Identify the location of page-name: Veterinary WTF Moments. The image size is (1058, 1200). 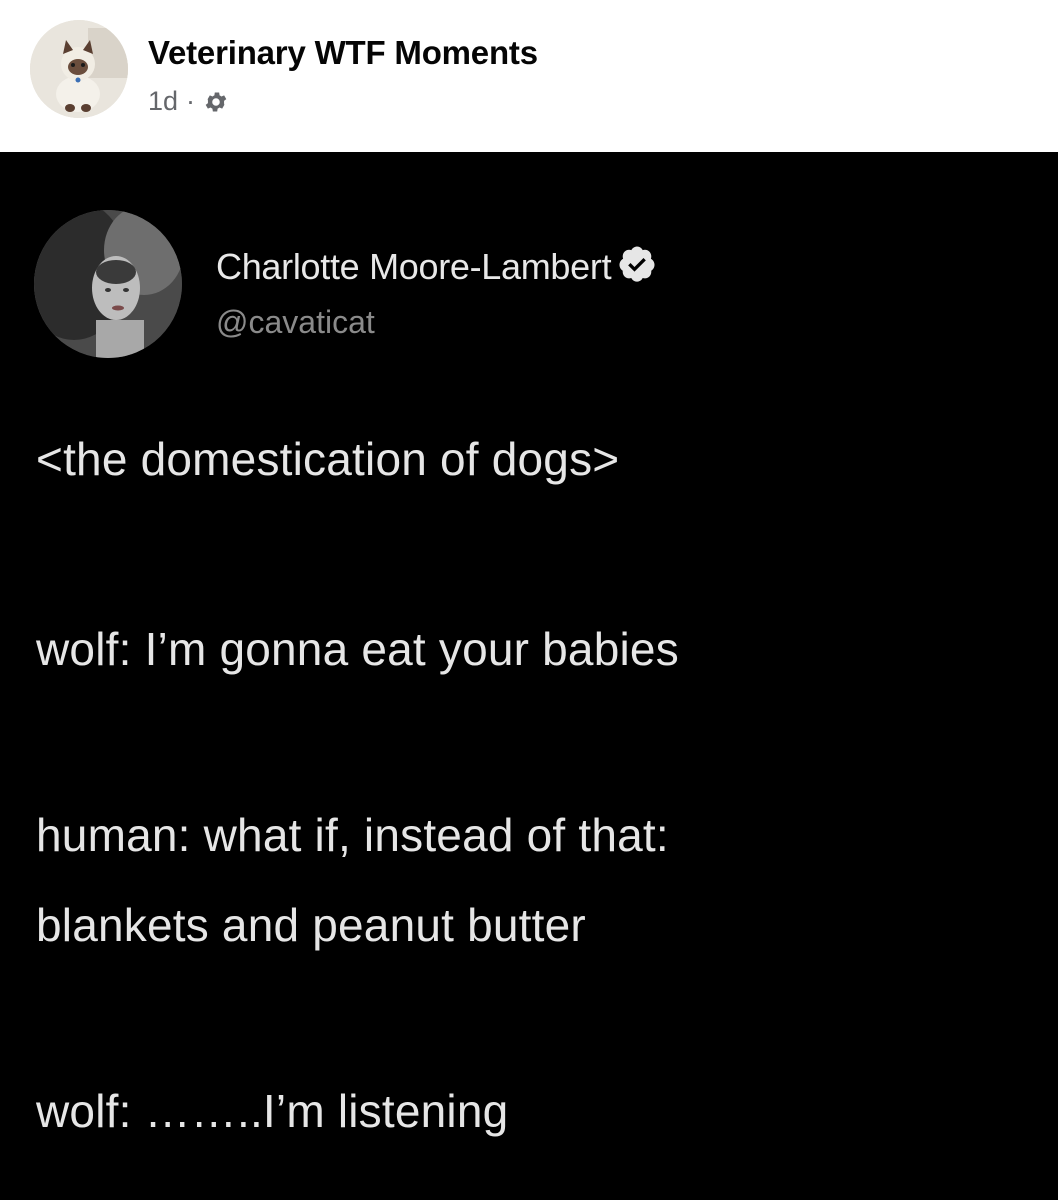
(343, 53).